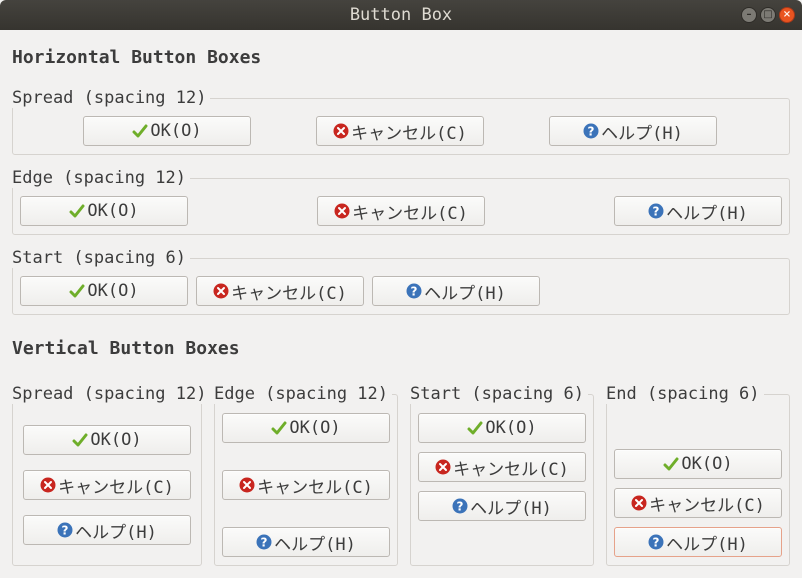 The height and width of the screenshot is (578, 802). Describe the element at coordinates (111, 98) in the screenshot. I see `frame-label-horizontal-spread: Spread (spacing 12)` at that location.